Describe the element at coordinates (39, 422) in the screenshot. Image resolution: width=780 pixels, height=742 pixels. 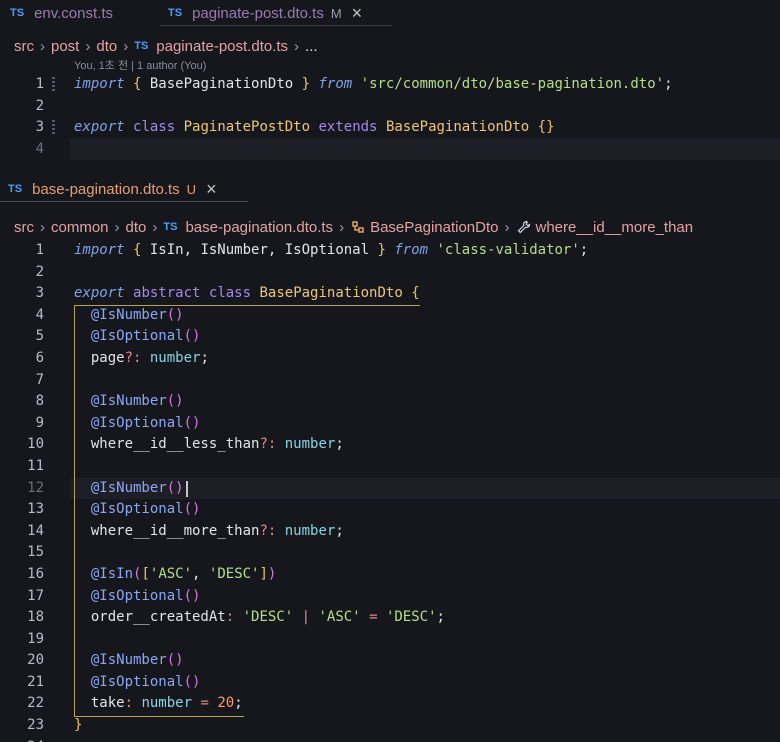
I see `line-number: 9` at that location.